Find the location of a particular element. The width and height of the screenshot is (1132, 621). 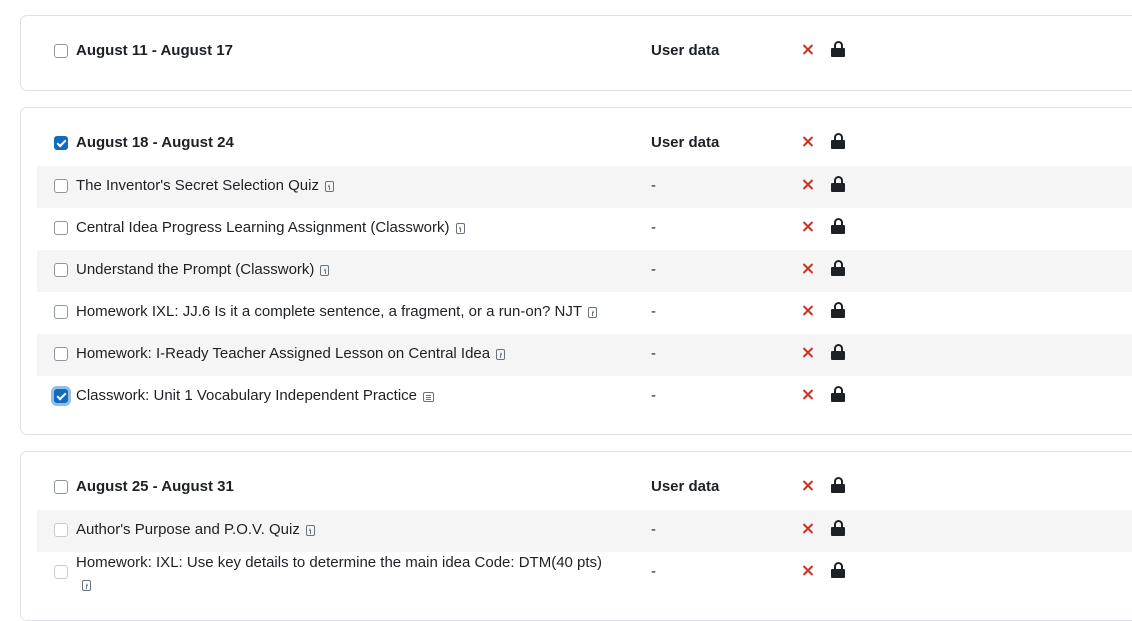

activity-row: Author's Purpose and P.O.V. Quiz - is located at coordinates (584, 531).